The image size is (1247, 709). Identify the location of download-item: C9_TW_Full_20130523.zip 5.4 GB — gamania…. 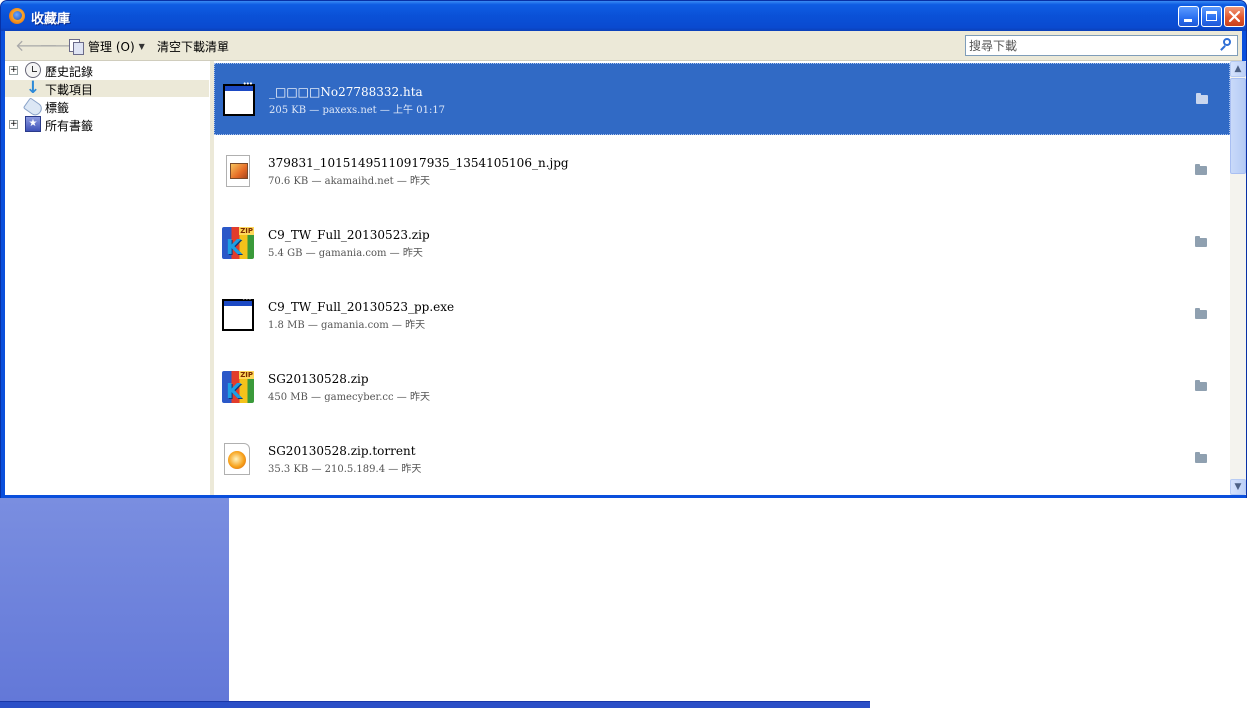
(722, 243).